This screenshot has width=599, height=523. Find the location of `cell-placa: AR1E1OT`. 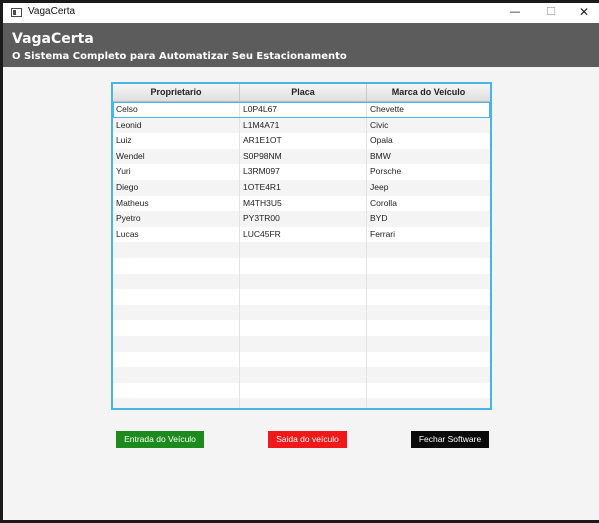

cell-placa: AR1E1OT is located at coordinates (303, 141).